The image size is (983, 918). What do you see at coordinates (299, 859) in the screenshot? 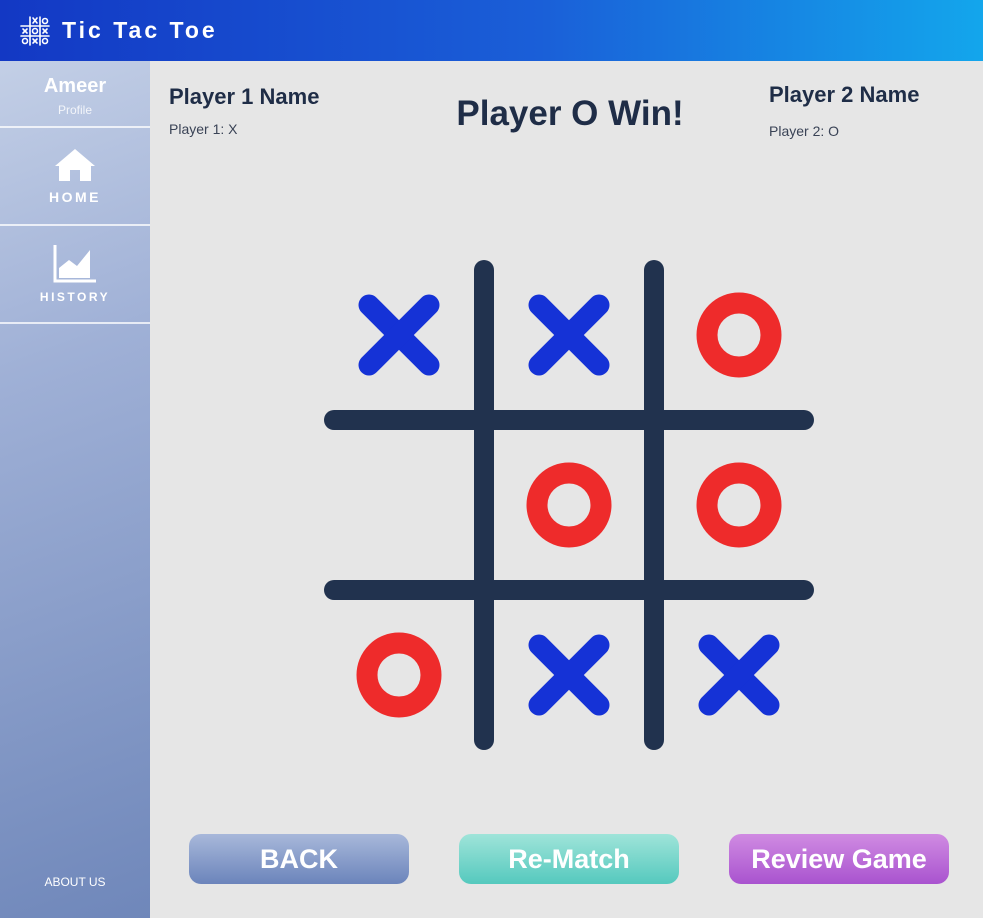
I see `back-button: BACK` at bounding box center [299, 859].